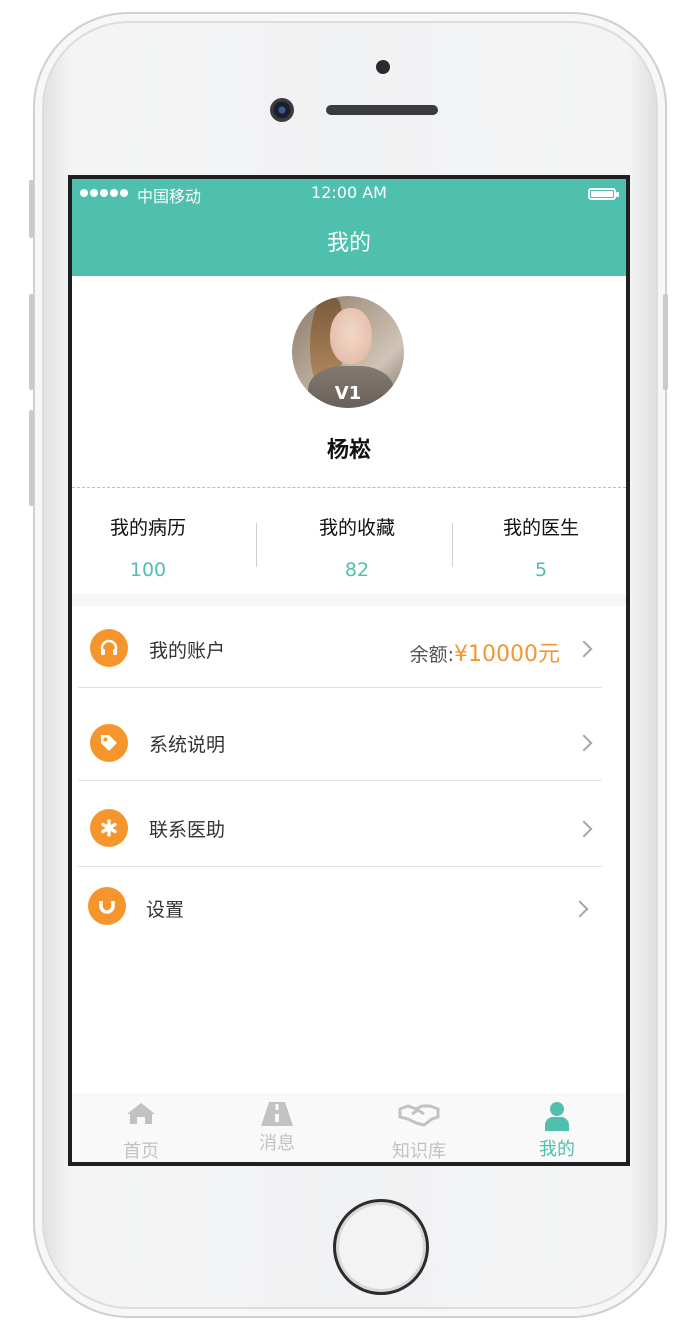  I want to click on avatar: V1, so click(348, 352).